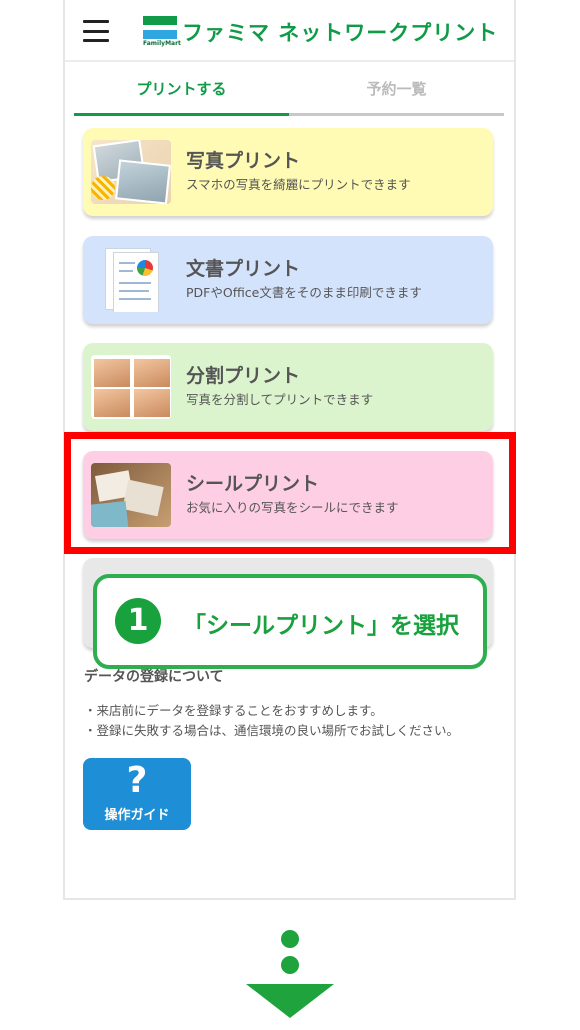  Describe the element at coordinates (272, 730) in the screenshot. I see `info-line: ・登録に失敗する場合は、通信環境の良い場所でお試しください。` at that location.